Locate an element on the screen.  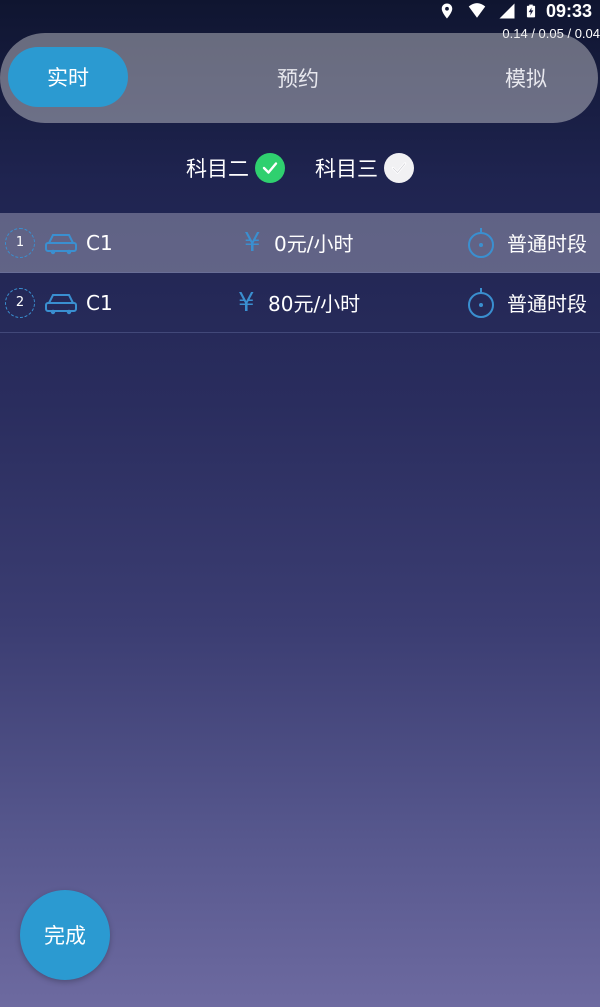
row-index-badge: 1 is located at coordinates (20, 242).